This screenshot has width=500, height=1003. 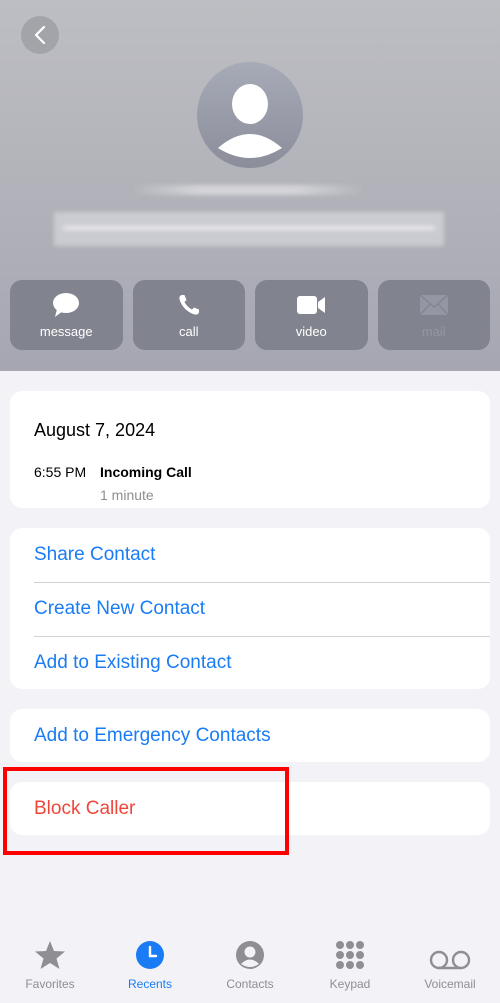 What do you see at coordinates (60, 472) in the screenshot?
I see `call-time: 6:55 PM` at bounding box center [60, 472].